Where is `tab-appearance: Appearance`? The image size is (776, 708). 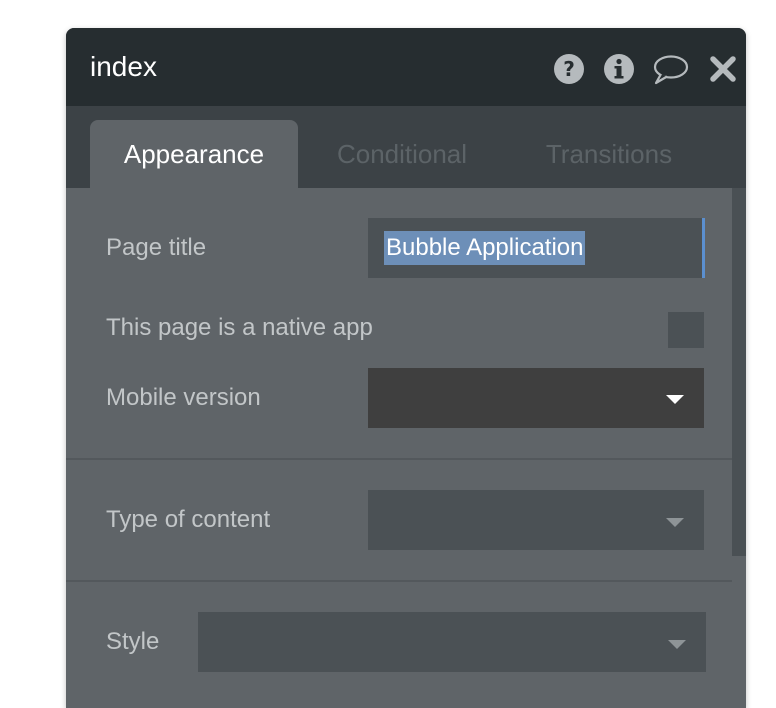
tab-appearance: Appearance is located at coordinates (194, 154).